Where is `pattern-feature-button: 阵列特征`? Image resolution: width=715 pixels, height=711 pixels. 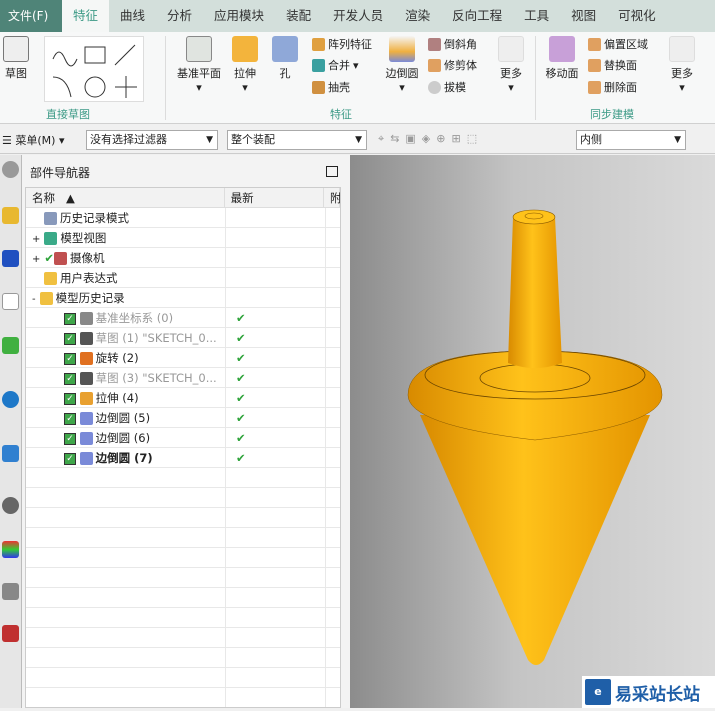 pattern-feature-button: 阵列特征 is located at coordinates (342, 44).